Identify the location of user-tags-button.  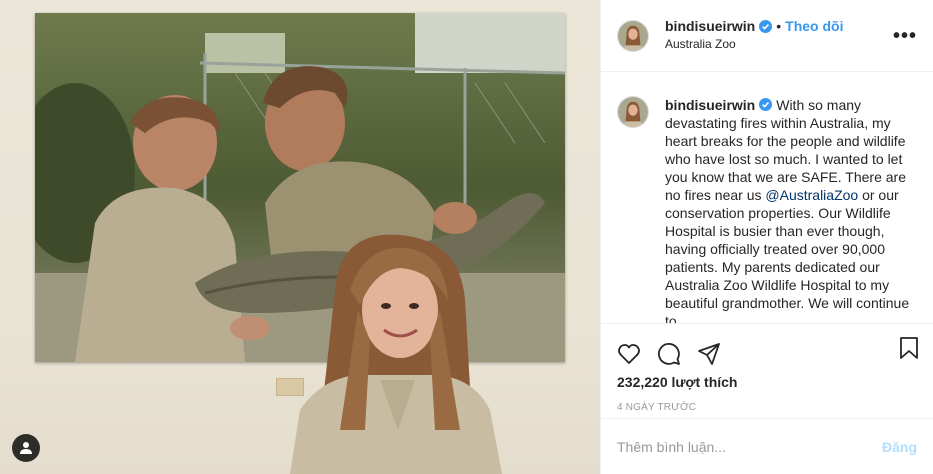
(26, 448).